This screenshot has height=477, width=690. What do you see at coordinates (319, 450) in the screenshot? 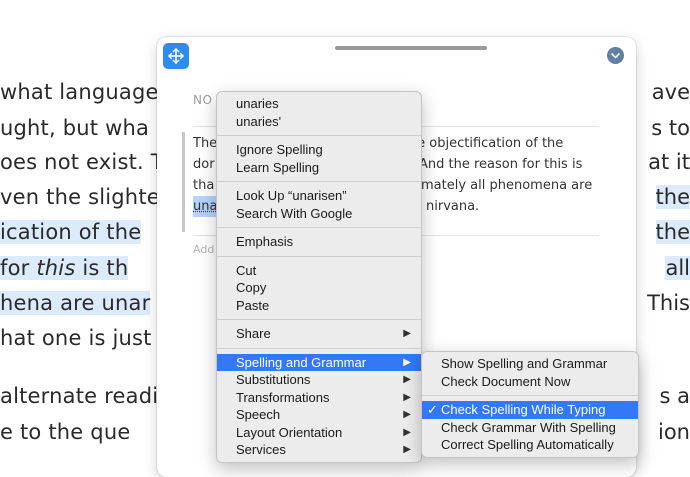
I see `menu-item-services: Services ▶` at bounding box center [319, 450].